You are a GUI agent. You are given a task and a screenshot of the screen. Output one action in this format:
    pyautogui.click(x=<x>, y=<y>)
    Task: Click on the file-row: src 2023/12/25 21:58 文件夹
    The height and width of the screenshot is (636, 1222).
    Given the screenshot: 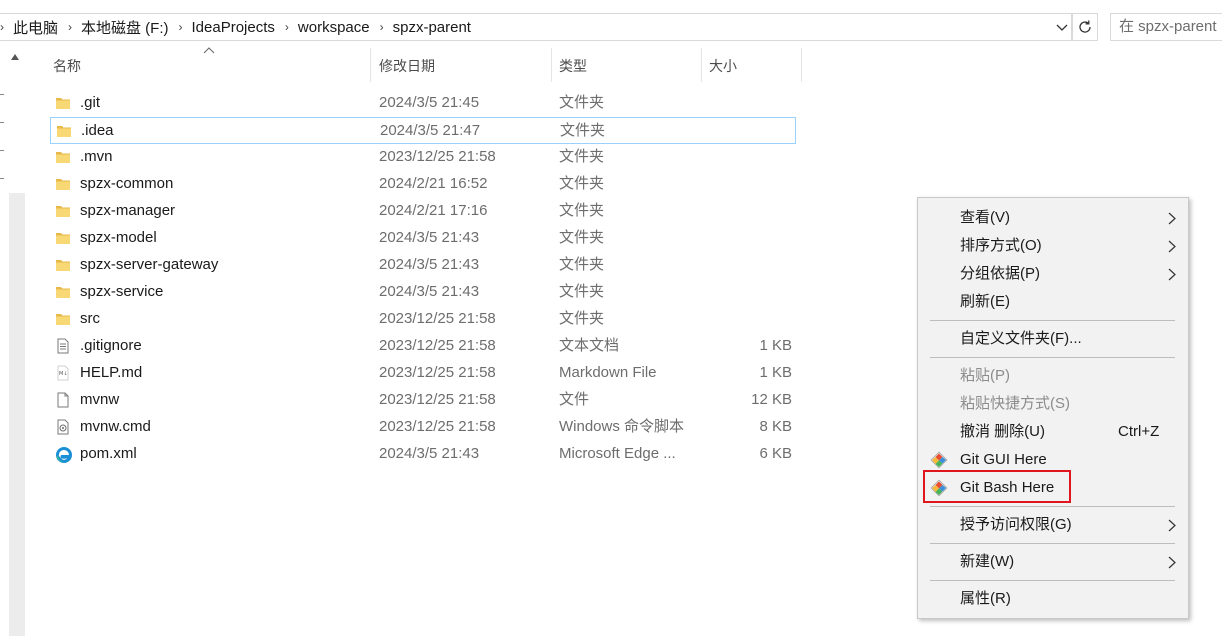 What is the action you would take?
    pyautogui.click(x=423, y=319)
    